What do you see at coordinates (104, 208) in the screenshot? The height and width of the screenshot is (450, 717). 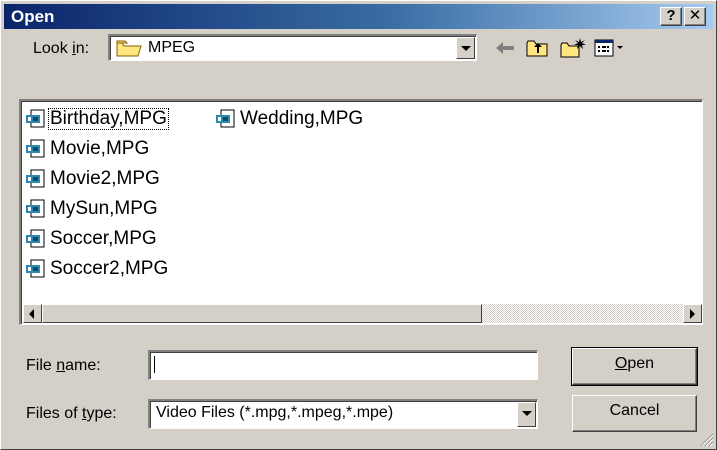 I see `file-name: MySun,MPG` at bounding box center [104, 208].